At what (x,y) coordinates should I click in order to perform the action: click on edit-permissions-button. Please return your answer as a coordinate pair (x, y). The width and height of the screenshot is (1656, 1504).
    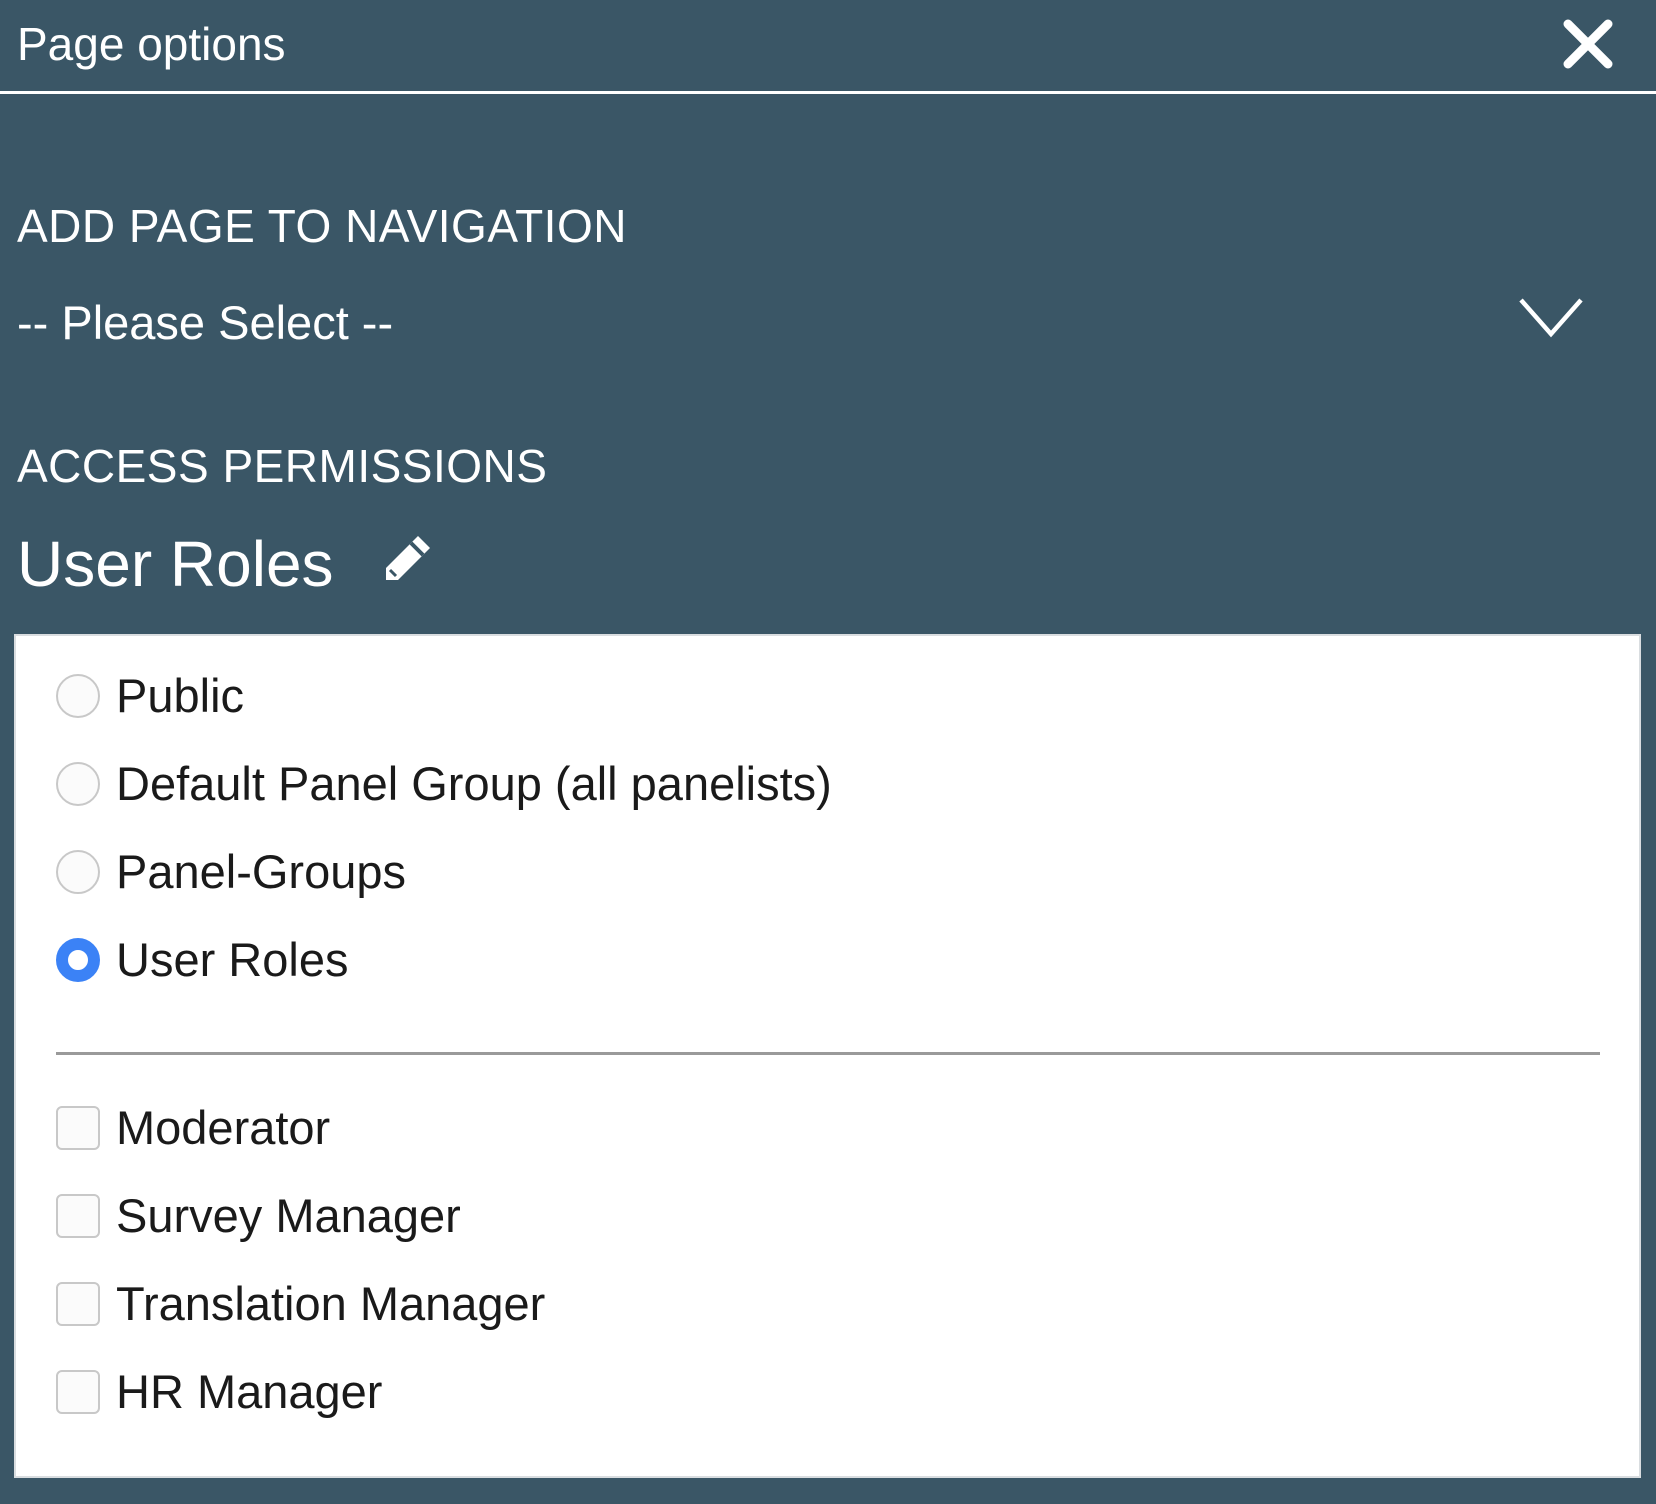
    Looking at the image, I should click on (408, 558).